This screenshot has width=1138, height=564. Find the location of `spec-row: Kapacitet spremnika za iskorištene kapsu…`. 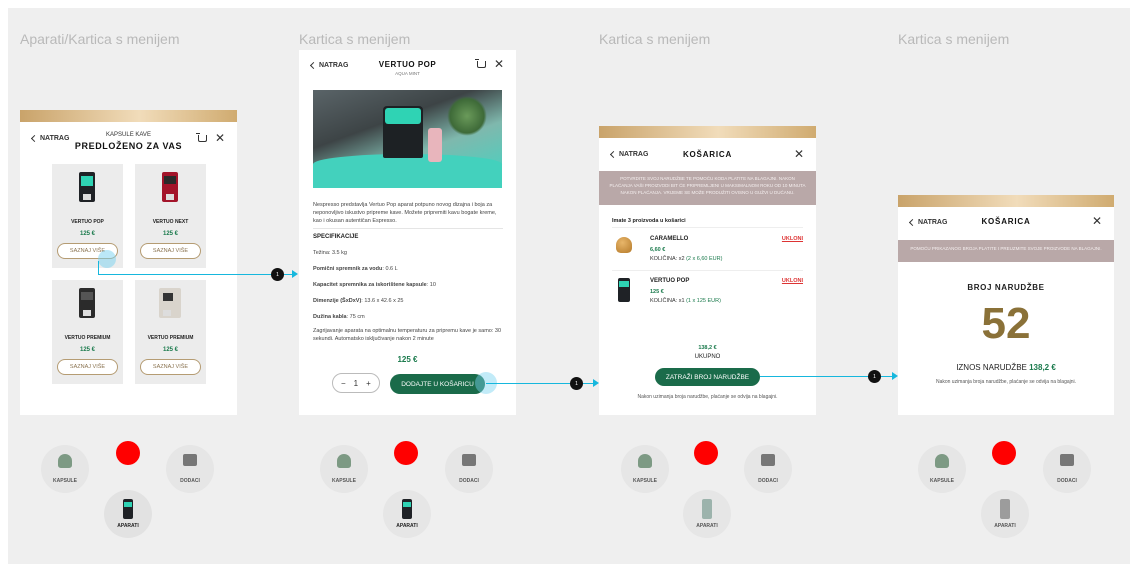

spec-row: Kapacitet spremnika za iskorištene kapsu… is located at coordinates (374, 285).